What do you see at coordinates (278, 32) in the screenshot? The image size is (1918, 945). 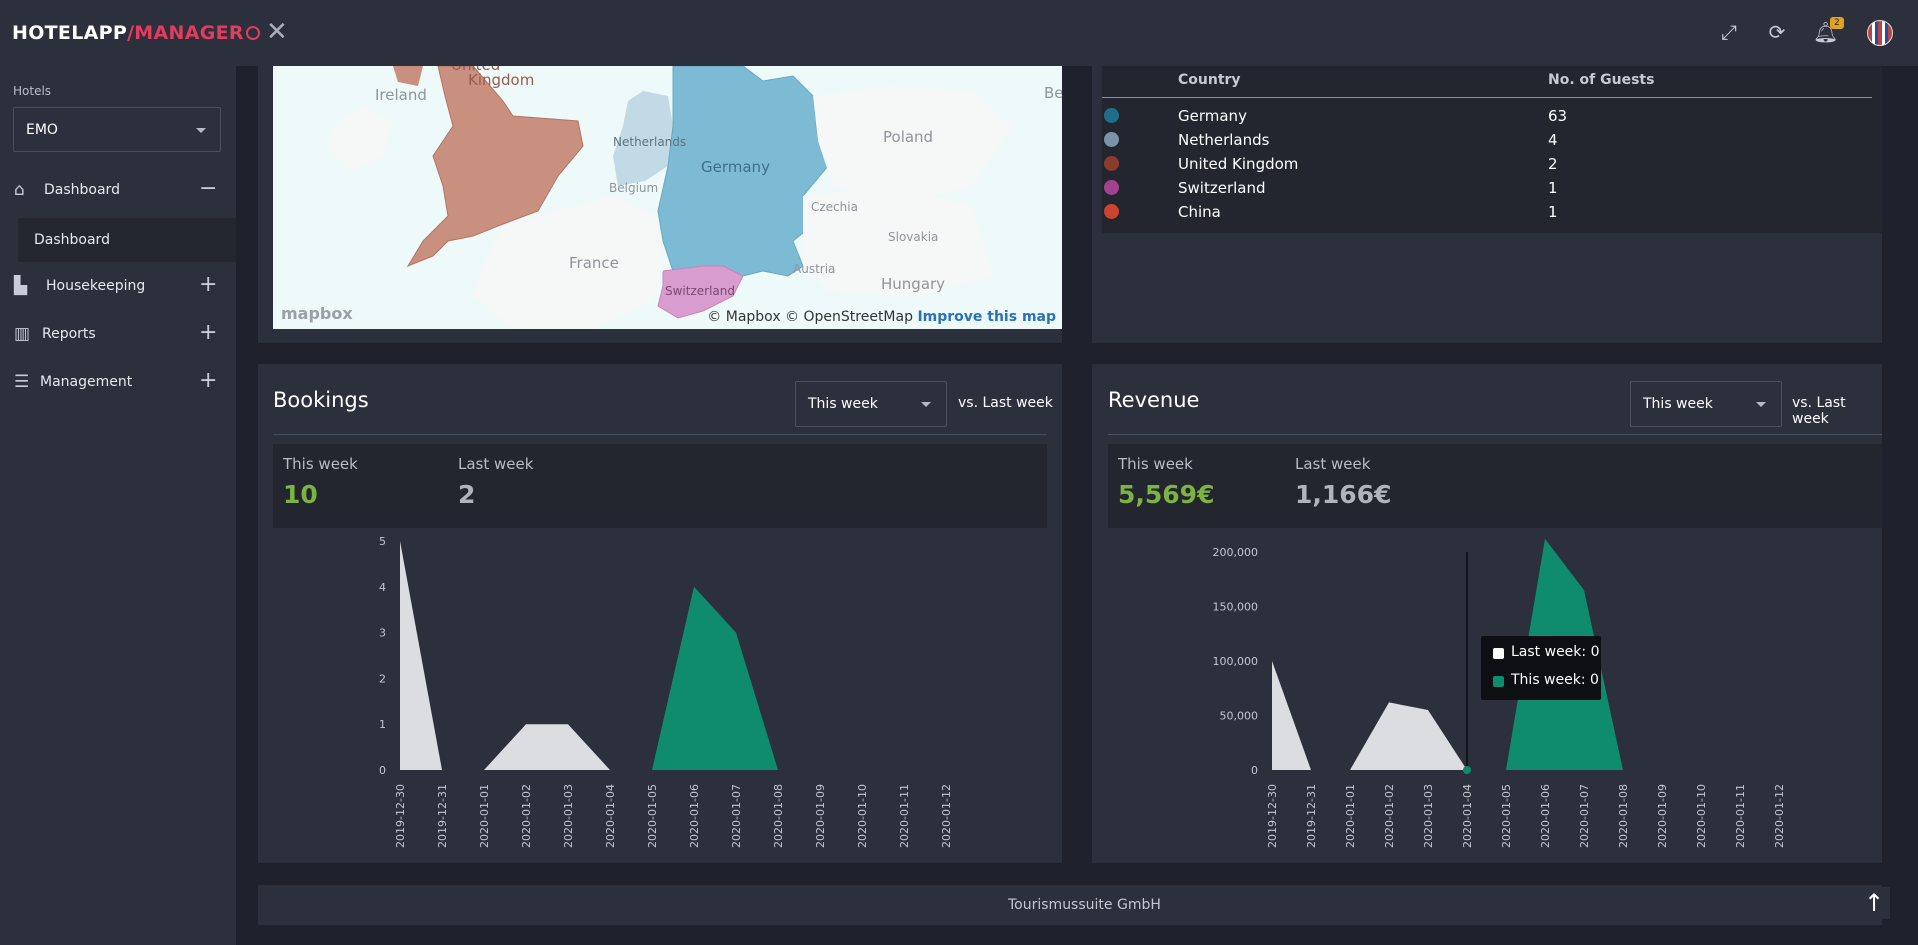 I see `close-sidebar-icon: ✕` at bounding box center [278, 32].